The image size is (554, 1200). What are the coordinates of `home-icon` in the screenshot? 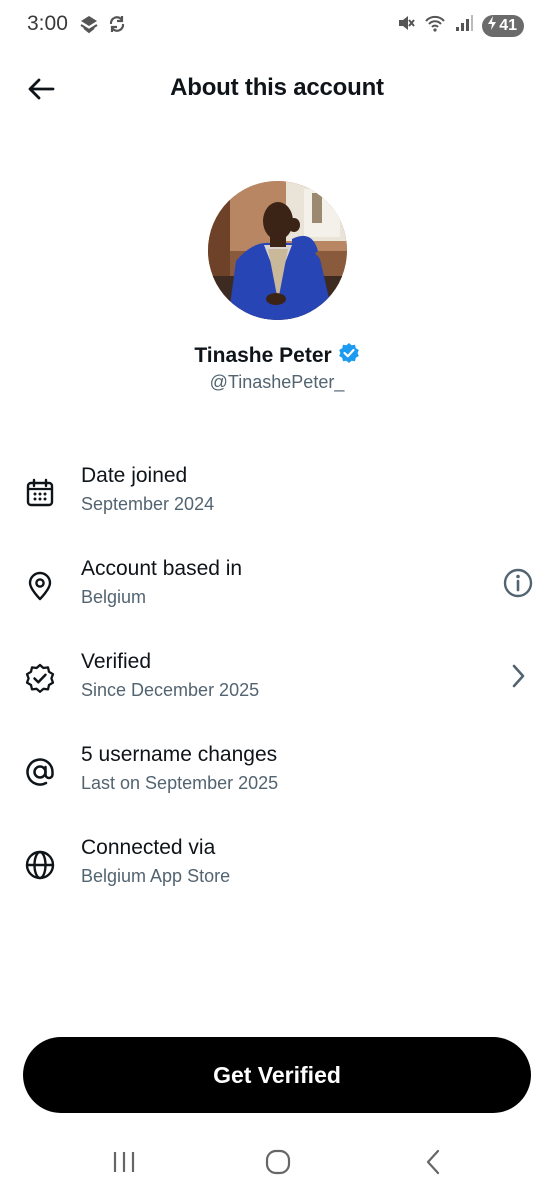 It's located at (278, 1164).